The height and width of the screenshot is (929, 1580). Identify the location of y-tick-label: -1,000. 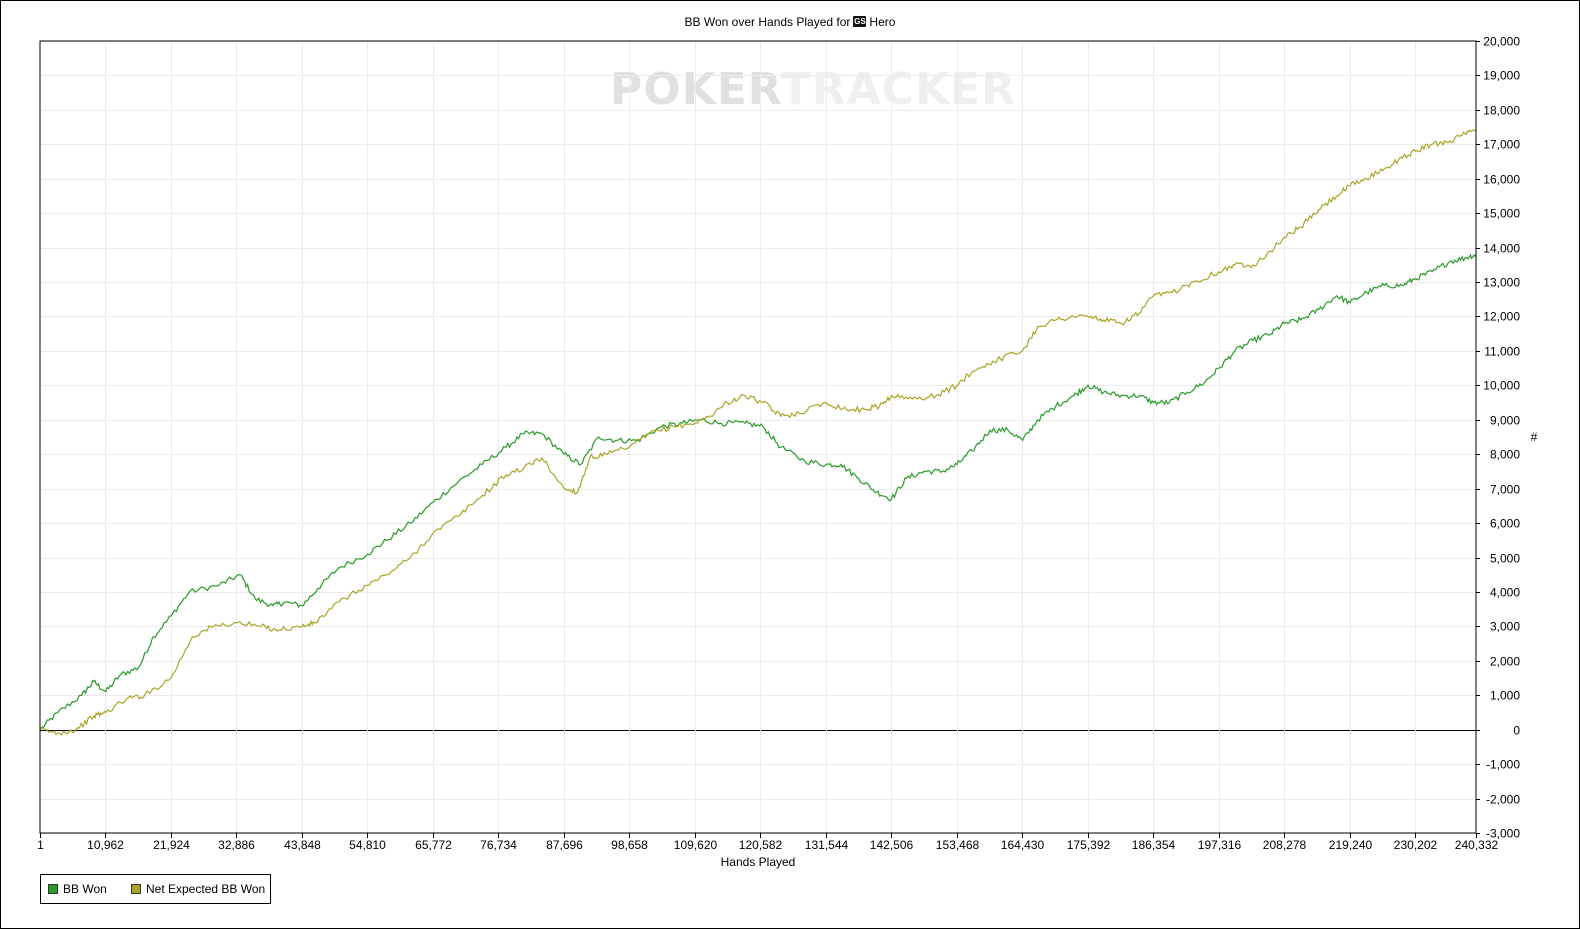
(1503, 765).